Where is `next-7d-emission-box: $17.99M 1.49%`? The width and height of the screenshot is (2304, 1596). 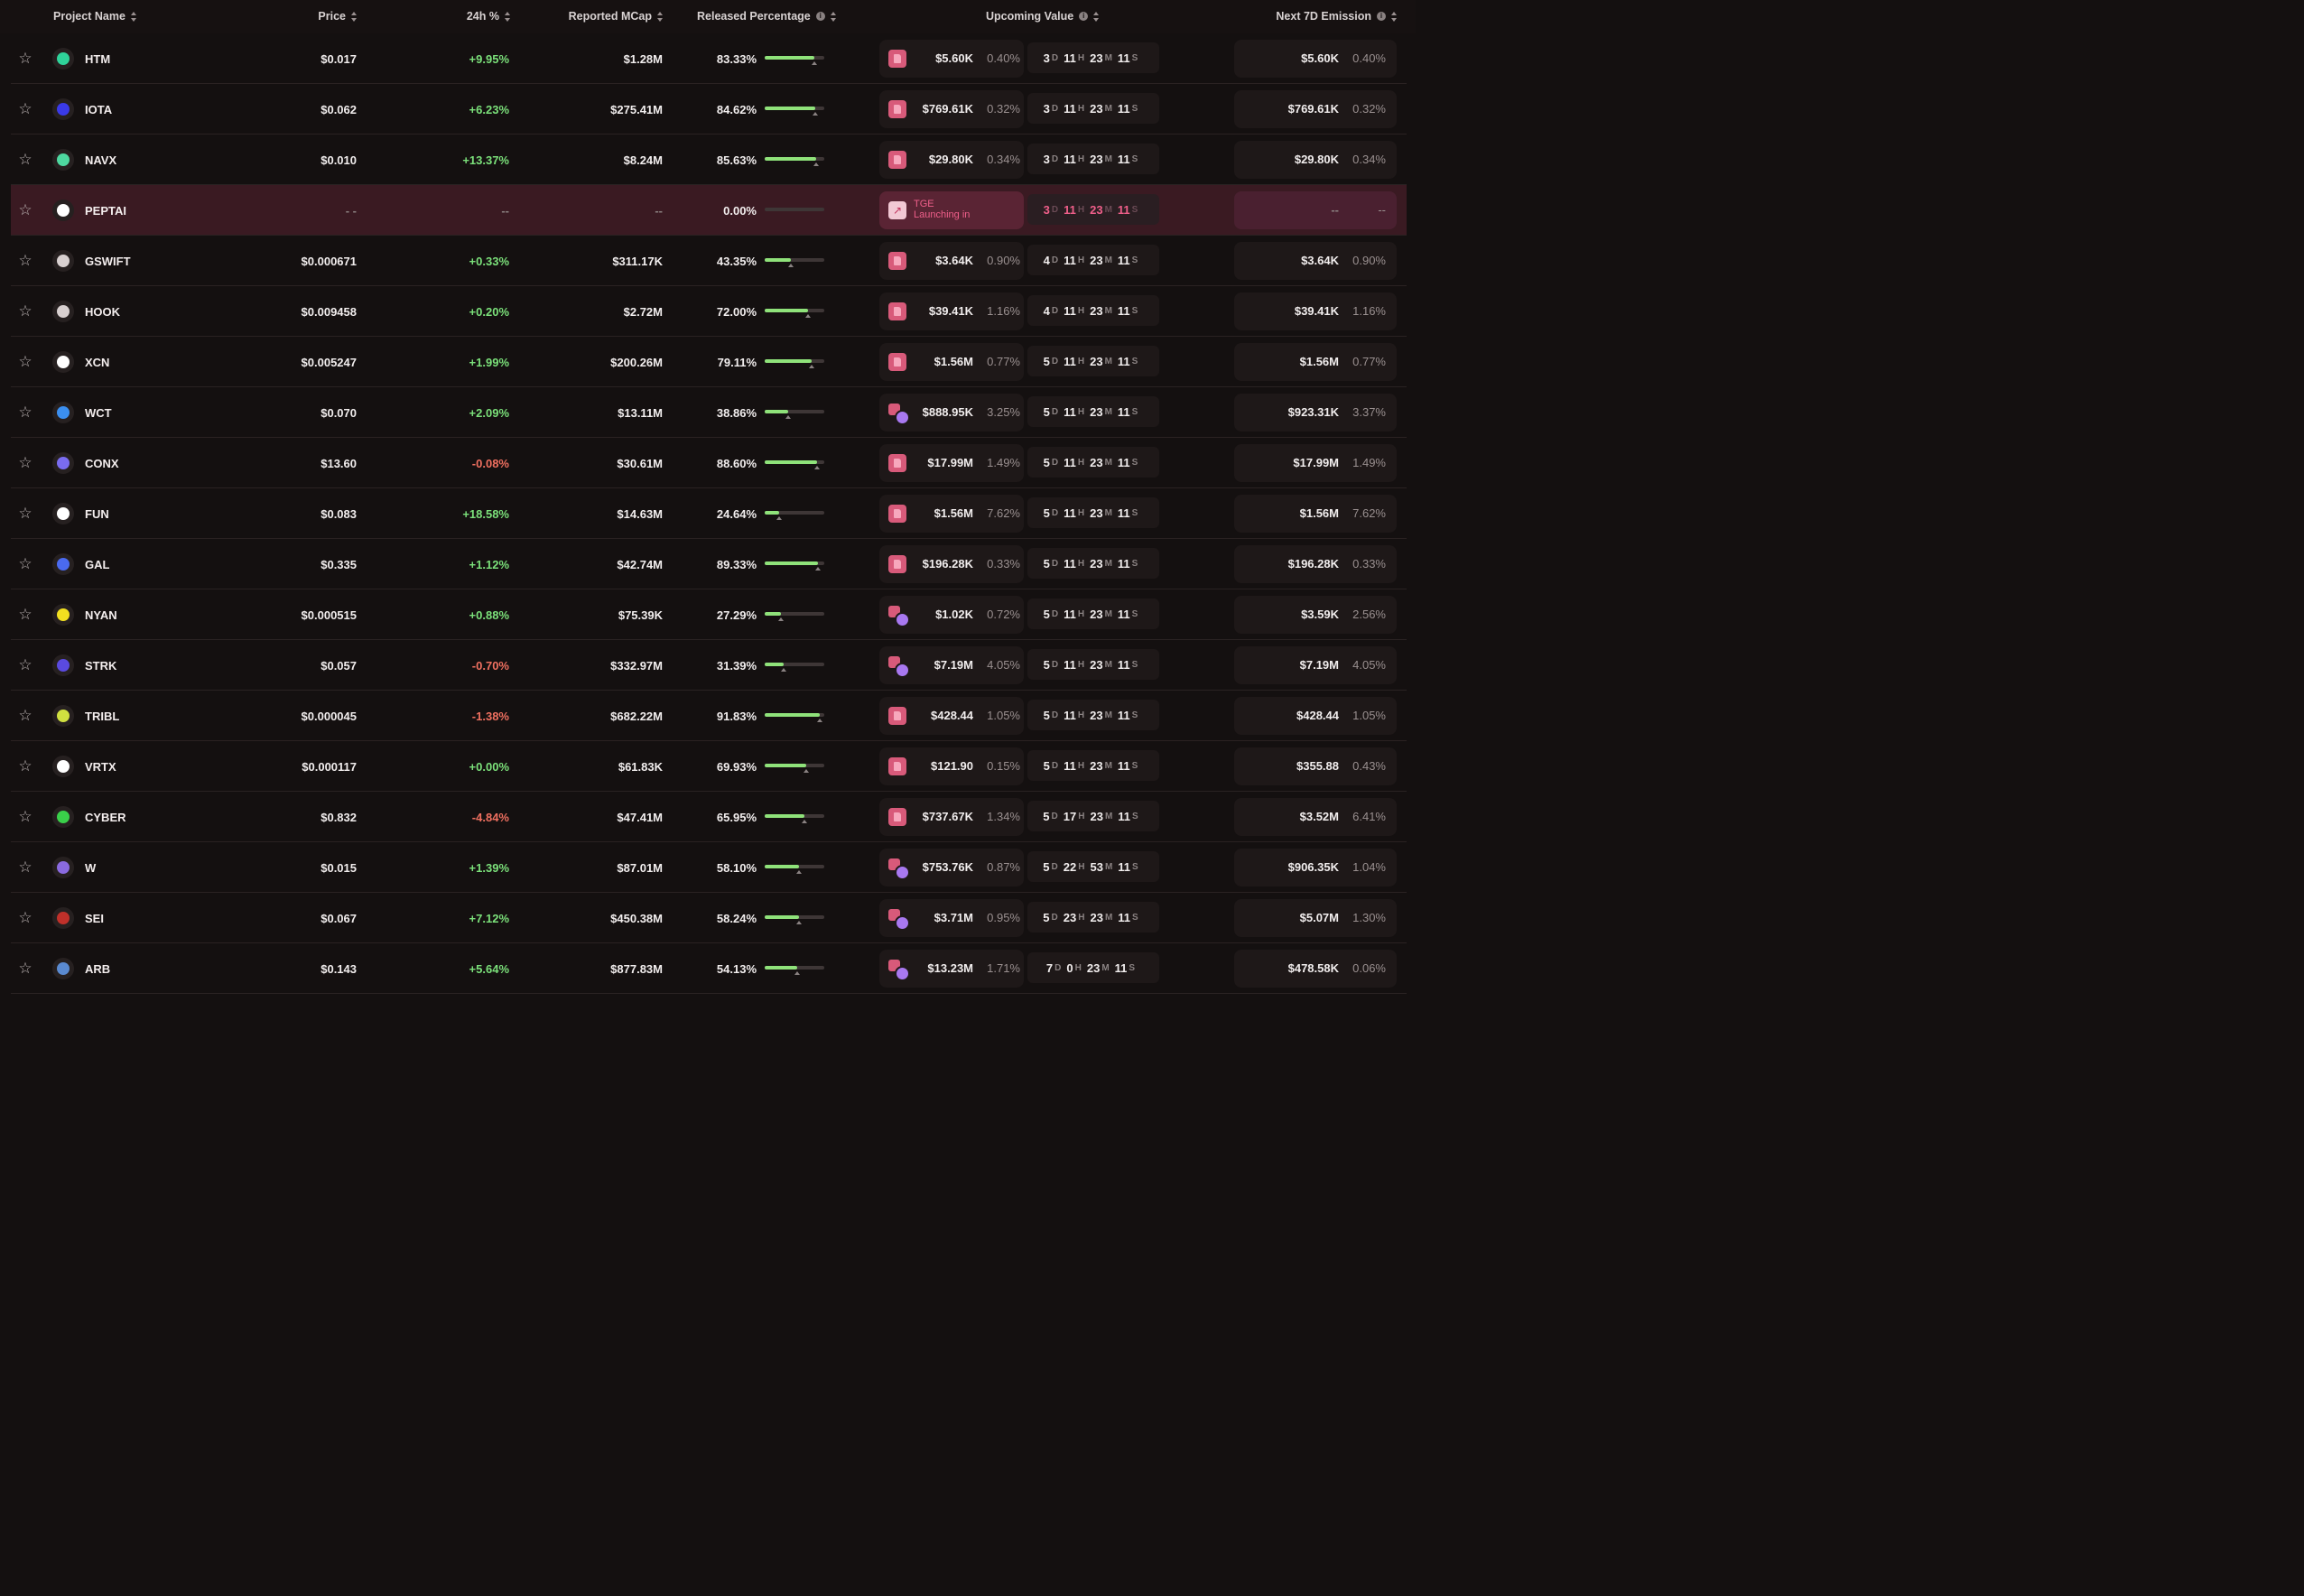 next-7d-emission-box: $17.99M 1.49% is located at coordinates (1315, 463).